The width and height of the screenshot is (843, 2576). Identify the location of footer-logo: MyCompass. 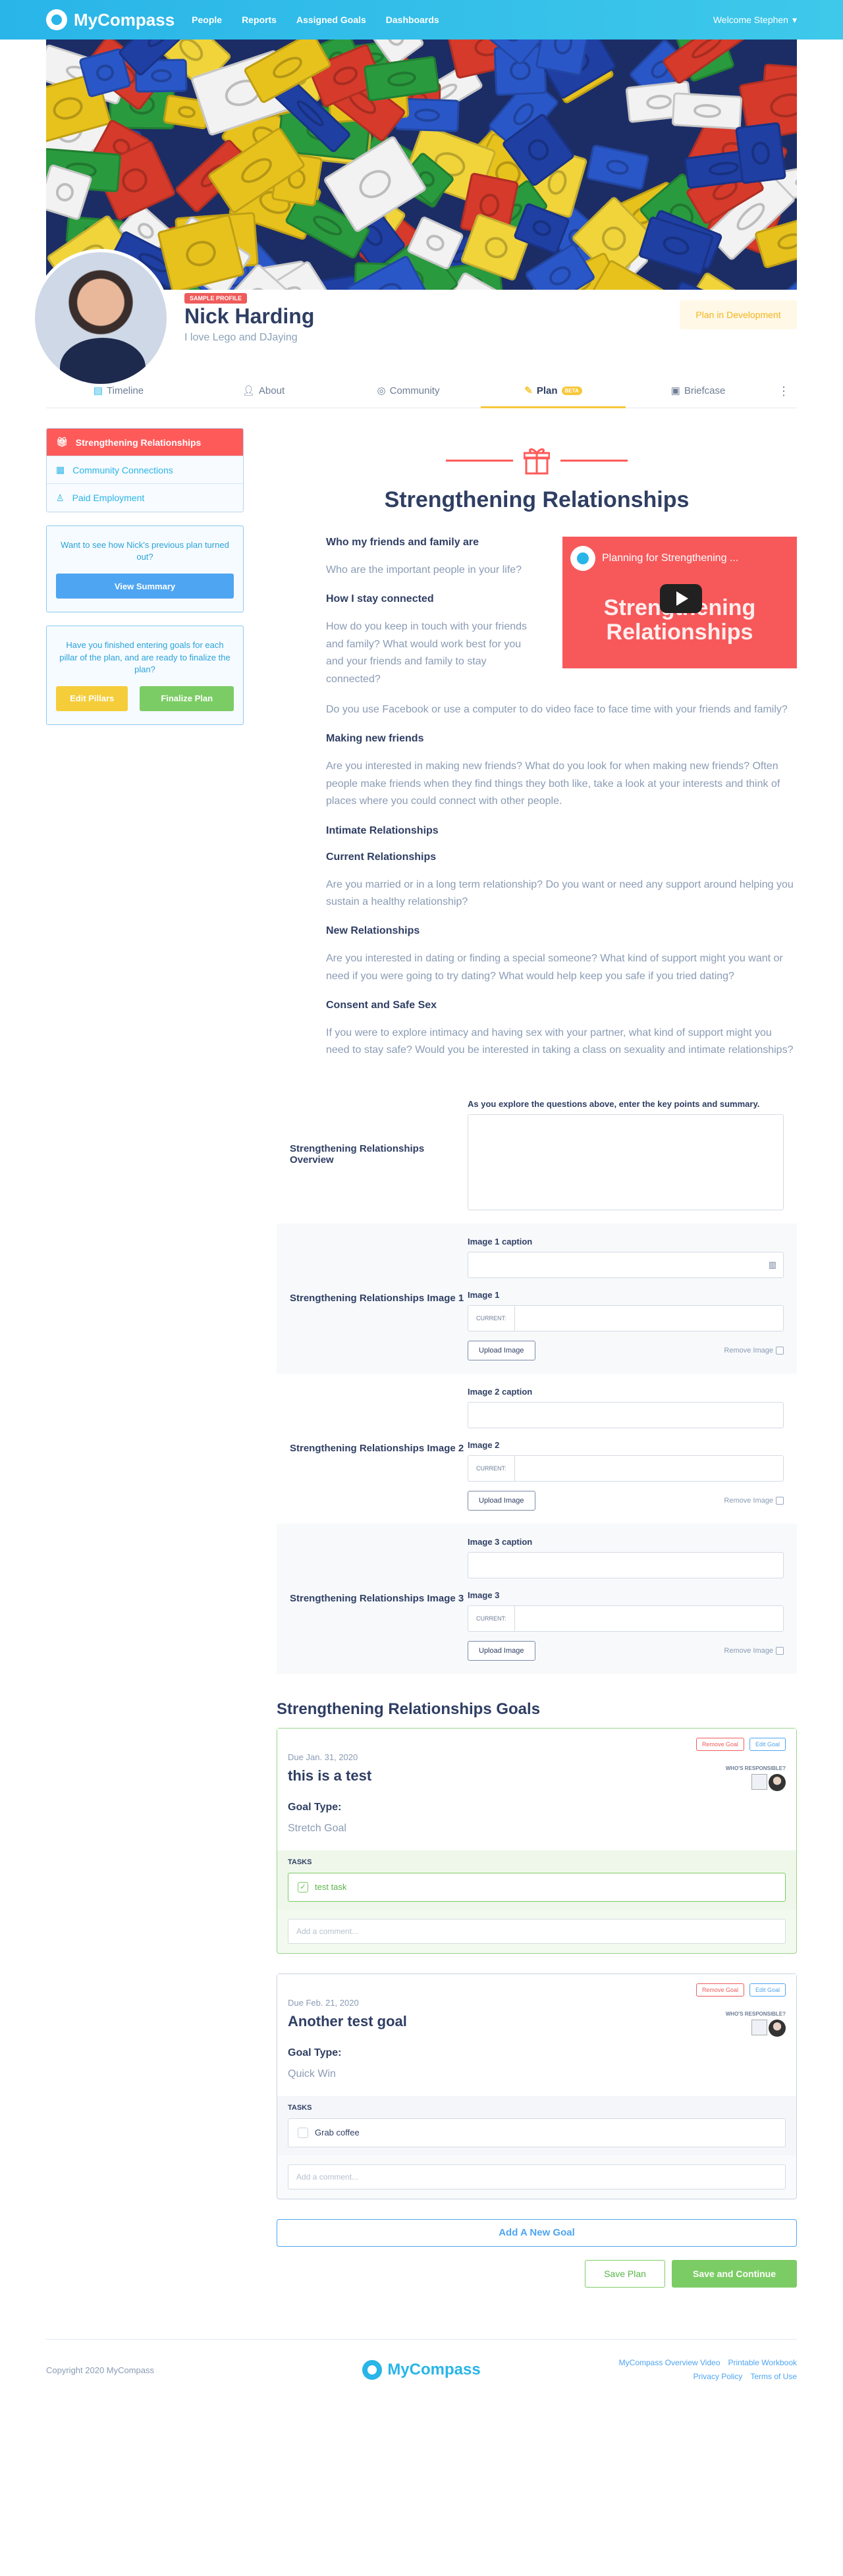
(421, 2370).